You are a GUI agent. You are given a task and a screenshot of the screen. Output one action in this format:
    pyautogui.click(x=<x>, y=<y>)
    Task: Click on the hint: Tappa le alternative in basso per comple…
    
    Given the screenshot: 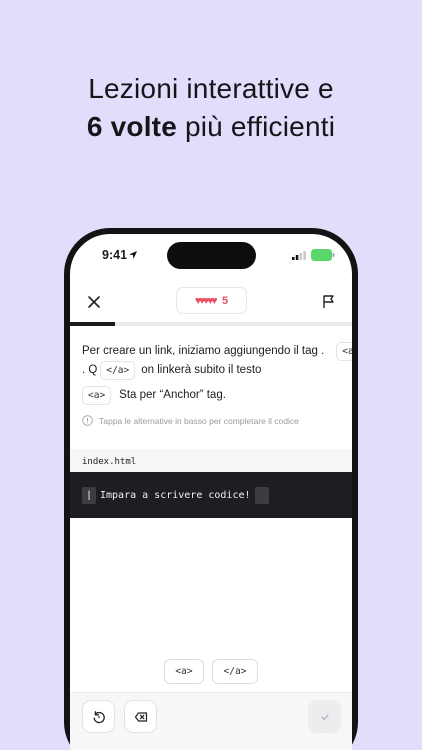 What is the action you would take?
    pyautogui.click(x=213, y=420)
    